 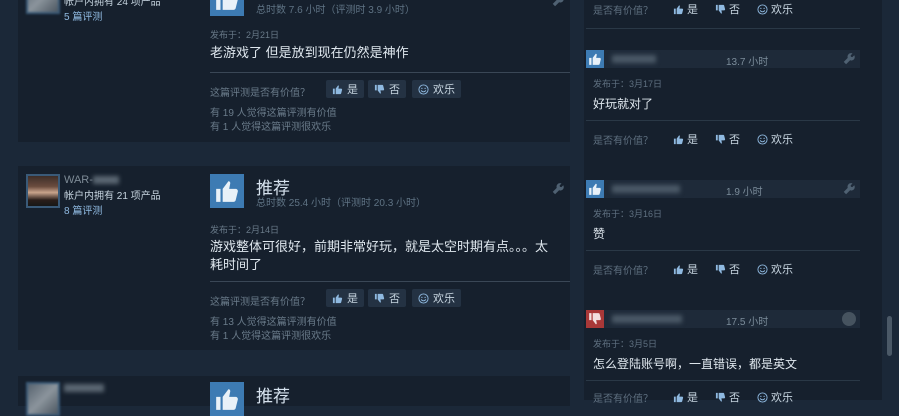 I want to click on side-review-text: 好玩就对了, so click(x=623, y=104).